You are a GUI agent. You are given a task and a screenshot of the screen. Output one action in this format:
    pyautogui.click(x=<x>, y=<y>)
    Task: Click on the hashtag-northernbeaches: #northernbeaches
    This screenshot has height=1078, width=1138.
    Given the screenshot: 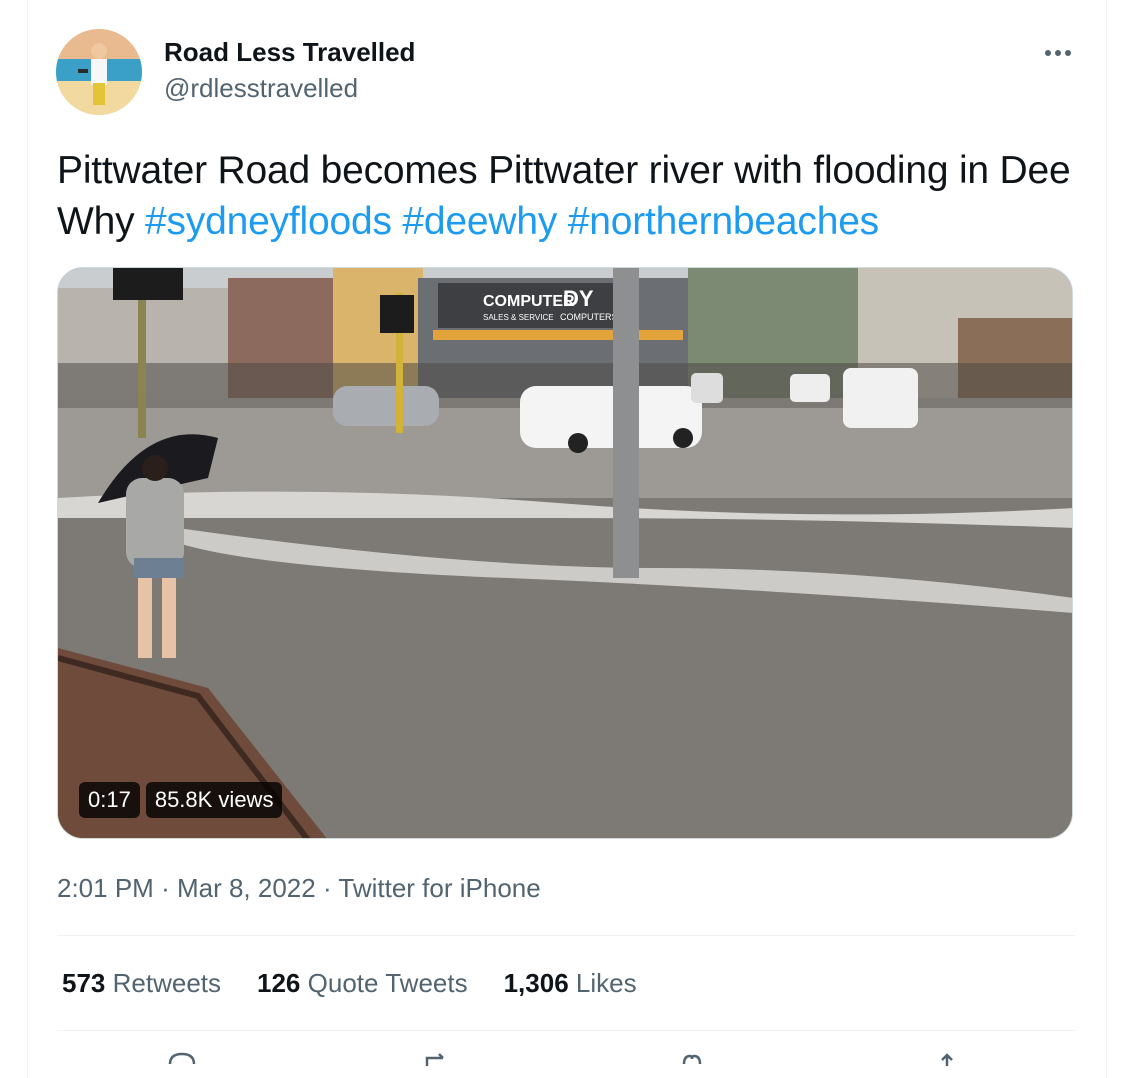 What is the action you would take?
    pyautogui.click(x=723, y=221)
    